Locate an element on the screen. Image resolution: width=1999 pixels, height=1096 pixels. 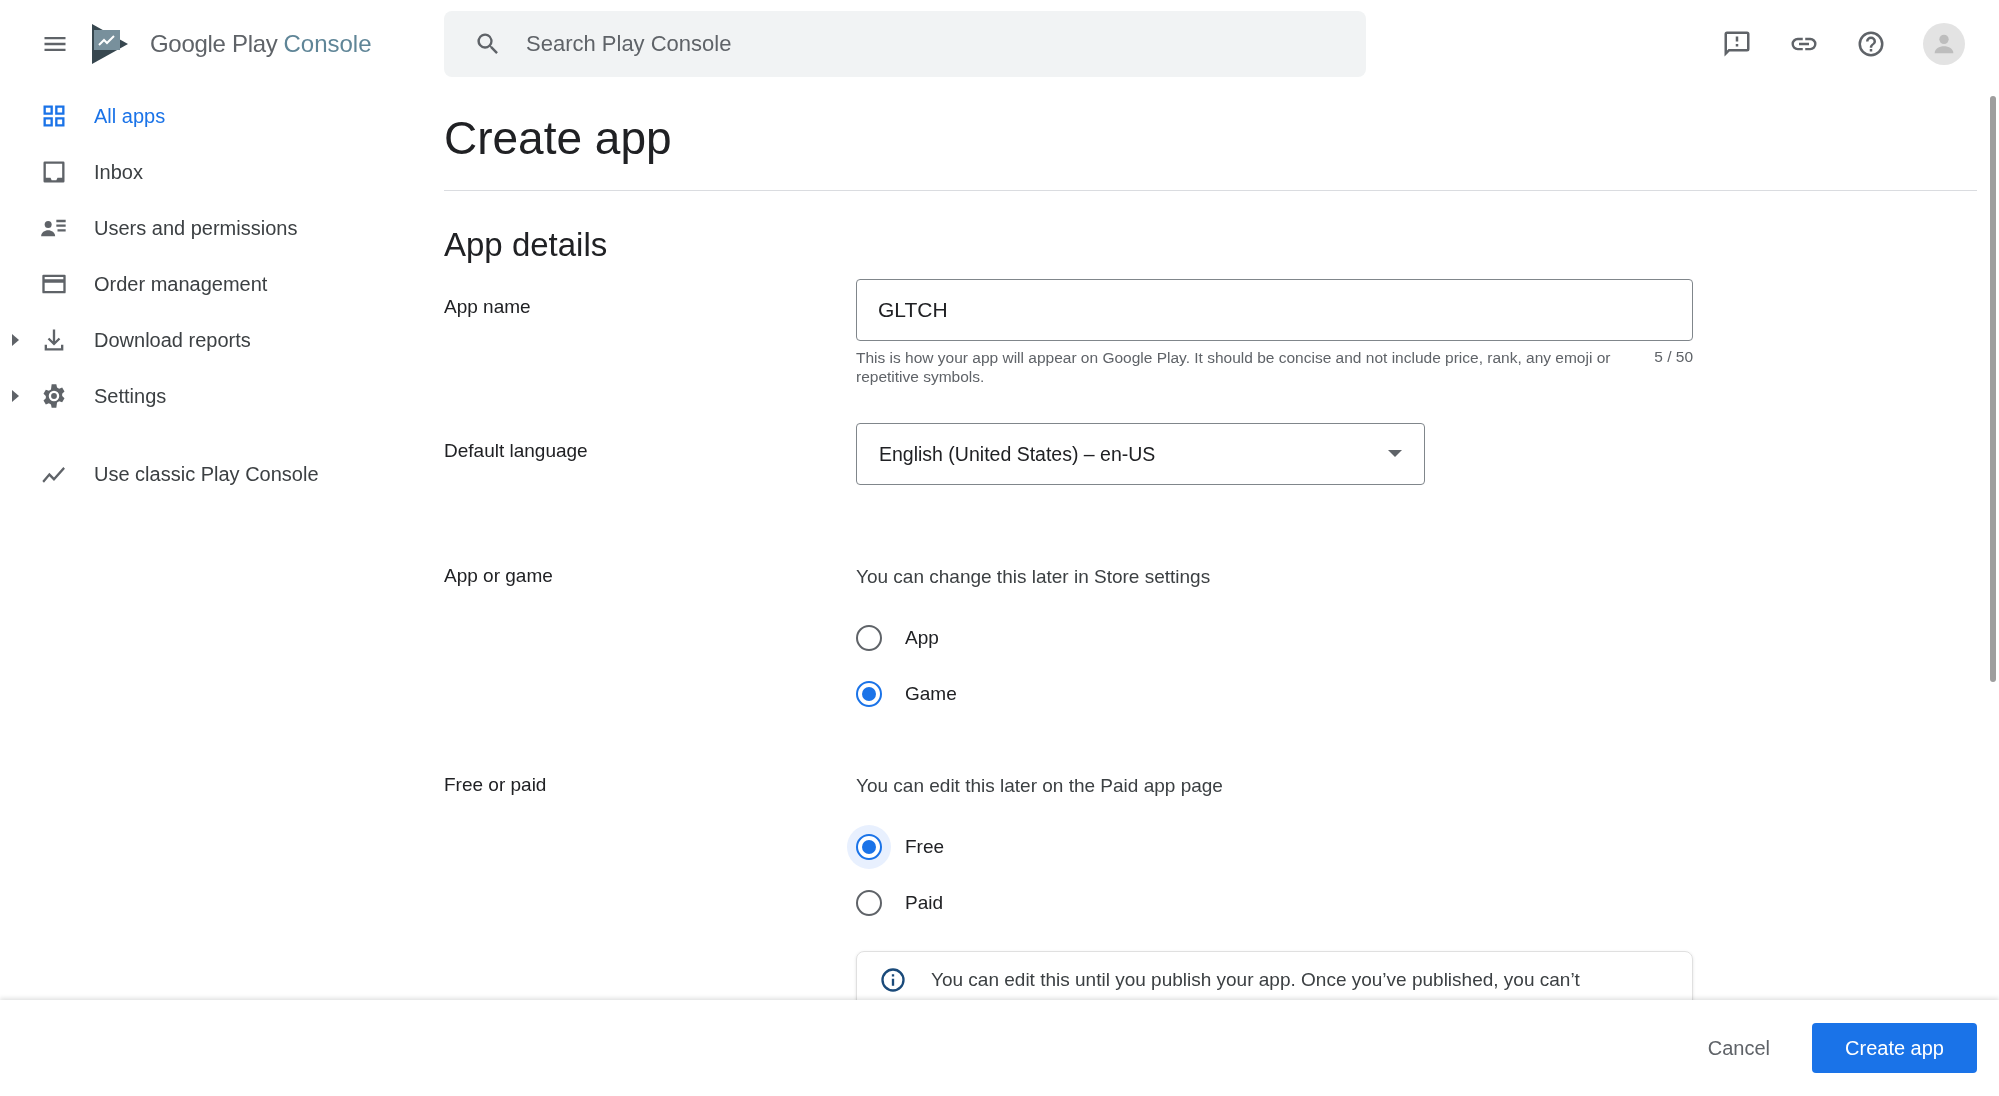
helper-text: This is how your app will appear on Google Play. It should be concise and not include price, rank, any emoji or repetitive symbols. is located at coordinates (1234, 367).